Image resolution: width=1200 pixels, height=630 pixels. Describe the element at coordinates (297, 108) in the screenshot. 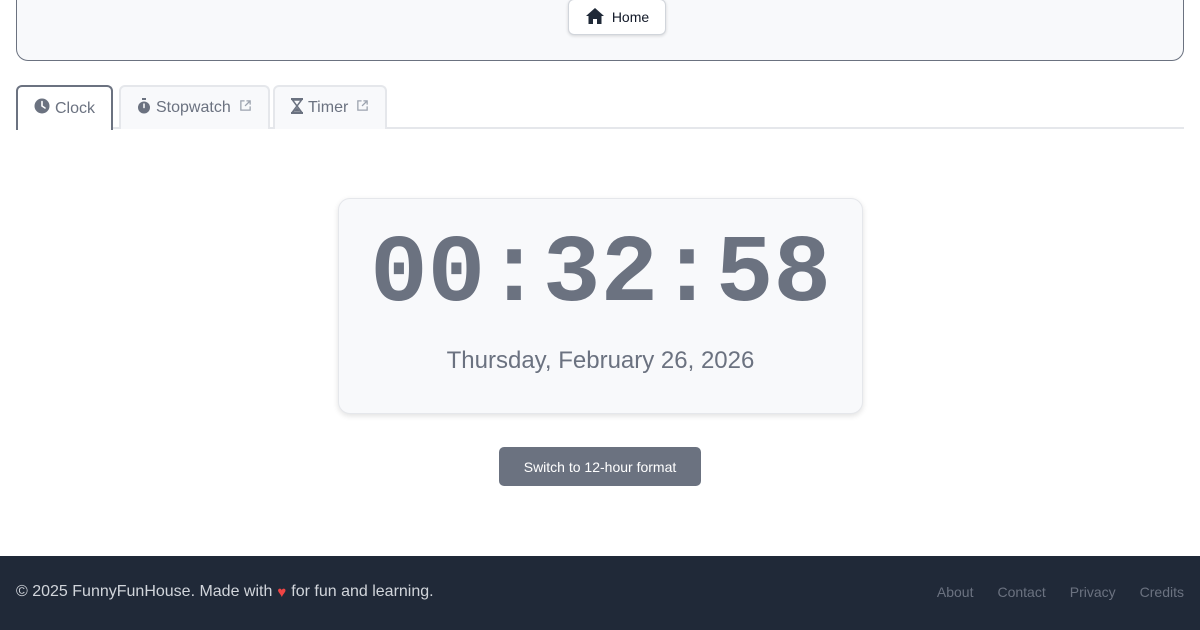

I see `hourglass-icon` at that location.